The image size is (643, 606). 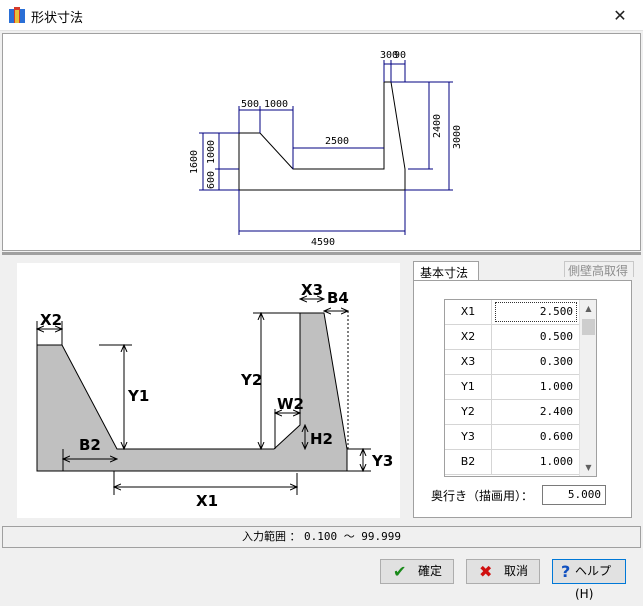 I want to click on cancel-label: 取消, so click(x=516, y=571).